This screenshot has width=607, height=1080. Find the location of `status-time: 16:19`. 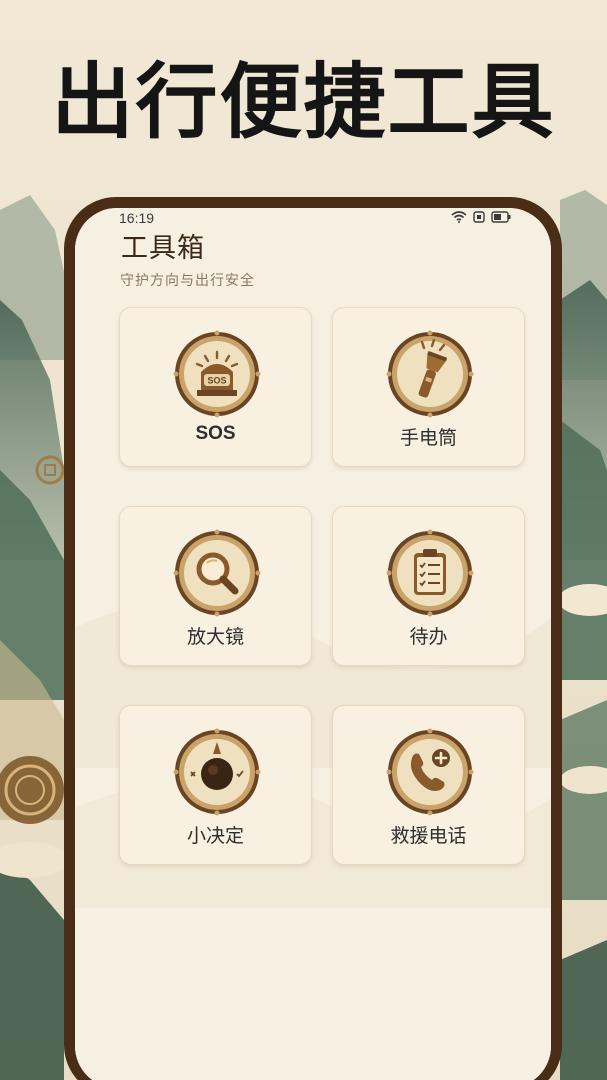

status-time: 16:19 is located at coordinates (137, 218).